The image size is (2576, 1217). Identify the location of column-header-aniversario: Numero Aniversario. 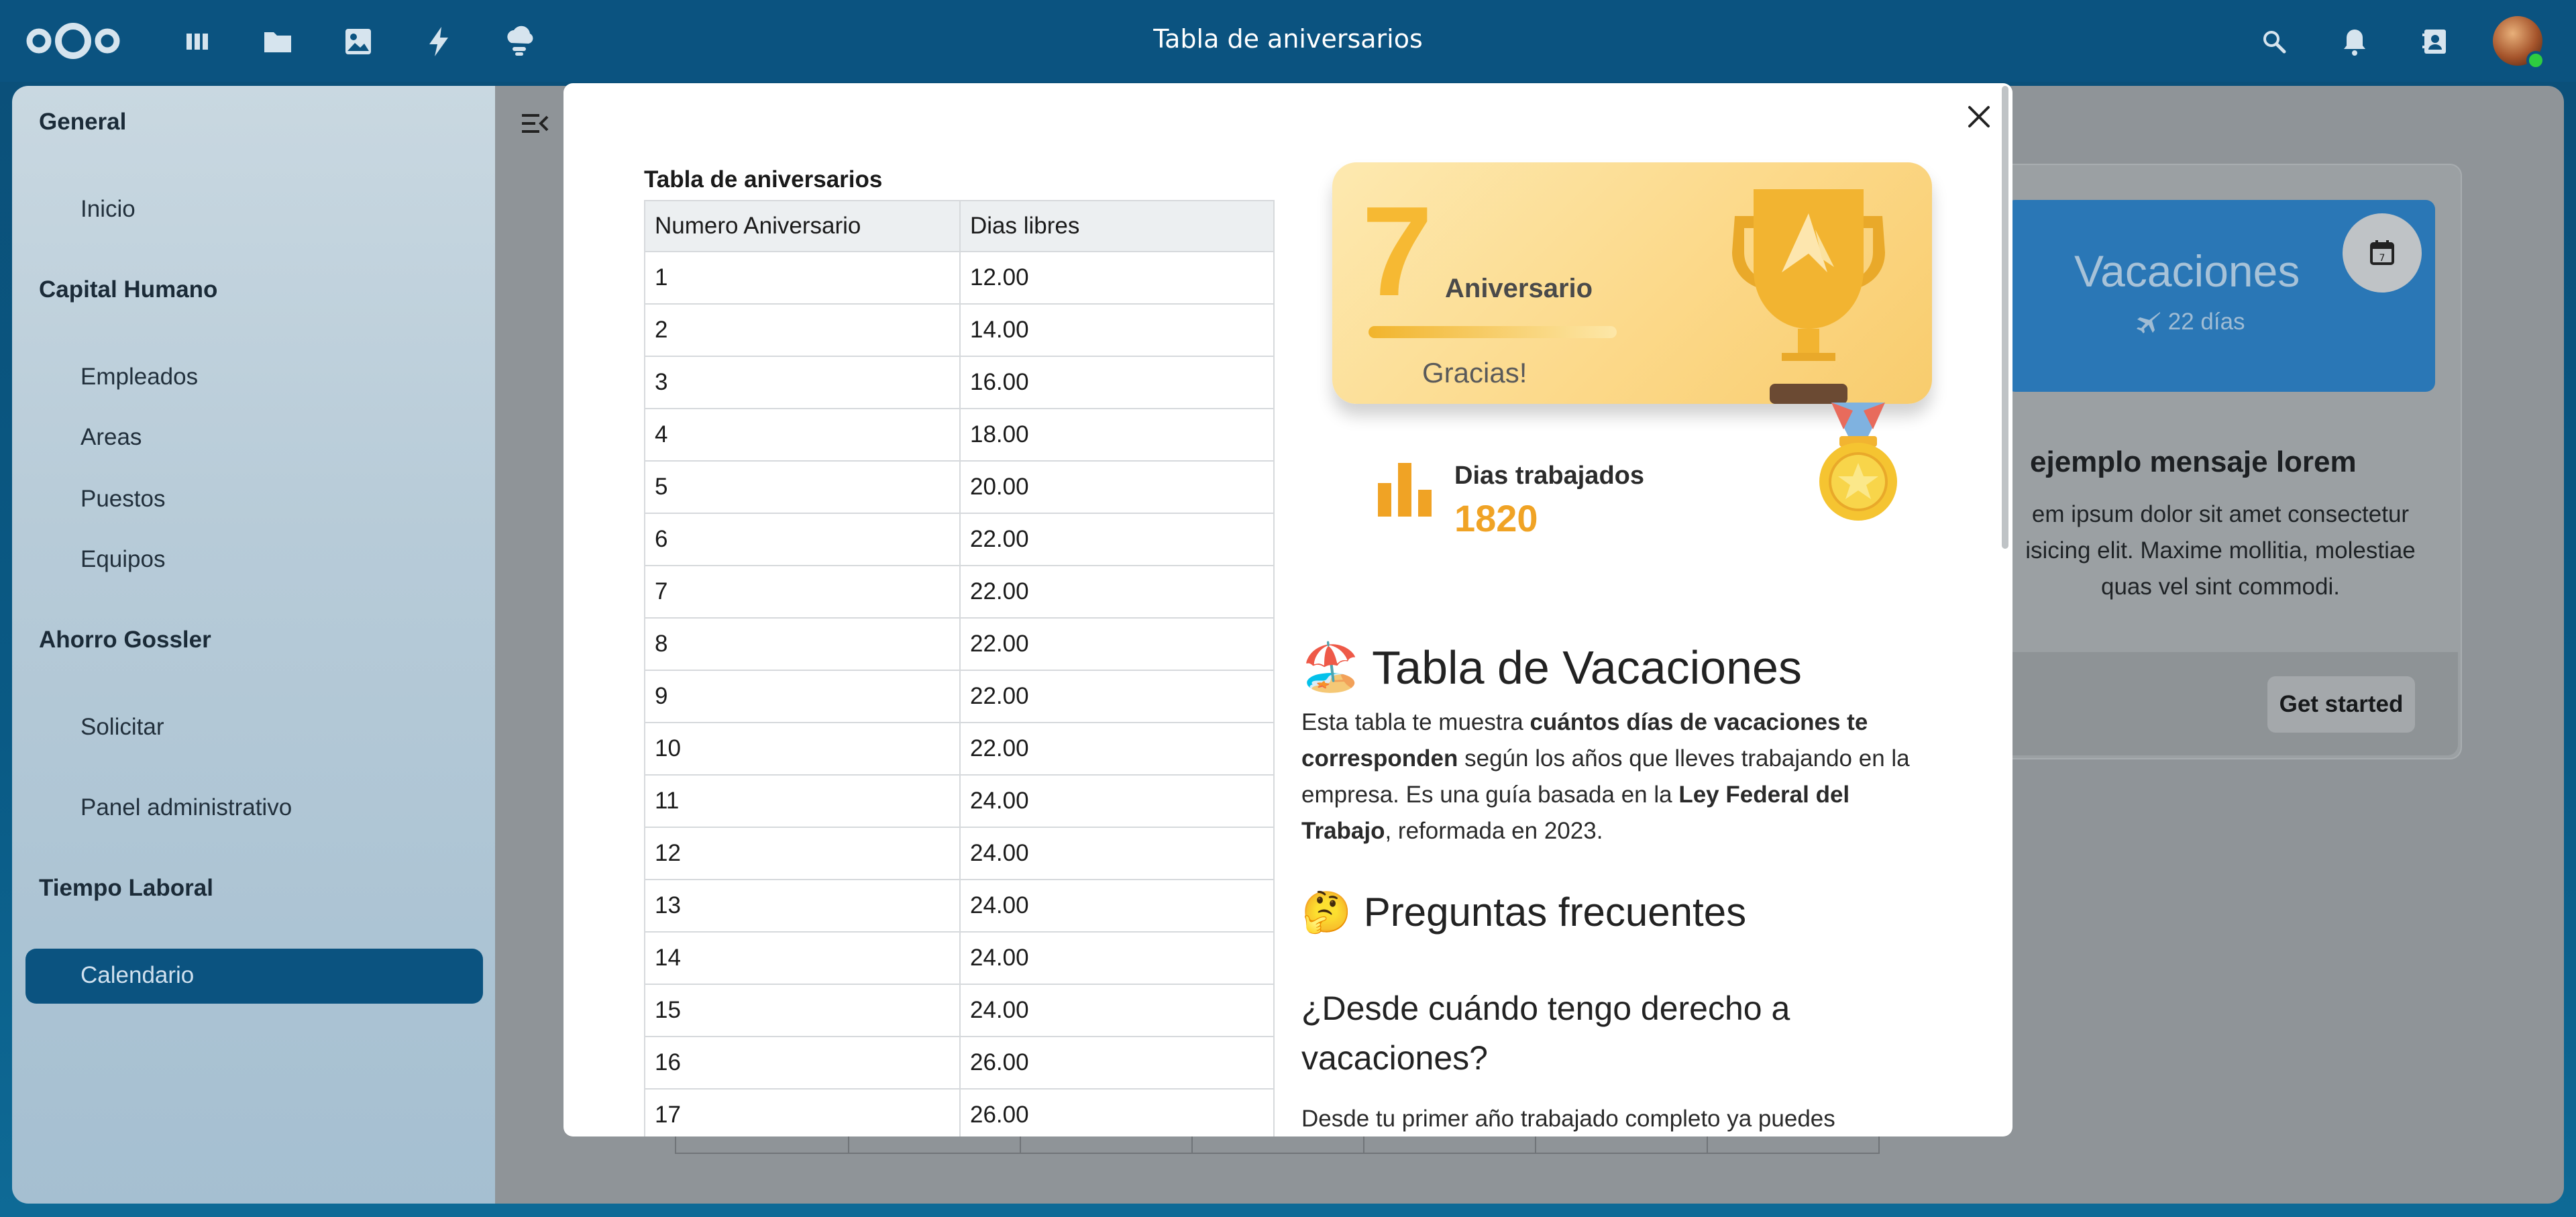
(802, 226).